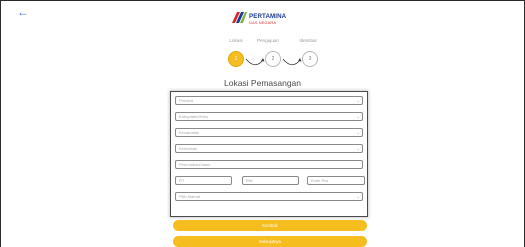 The width and height of the screenshot is (525, 247). What do you see at coordinates (249, 180) in the screenshot?
I see `rw-placeholder: RW` at bounding box center [249, 180].